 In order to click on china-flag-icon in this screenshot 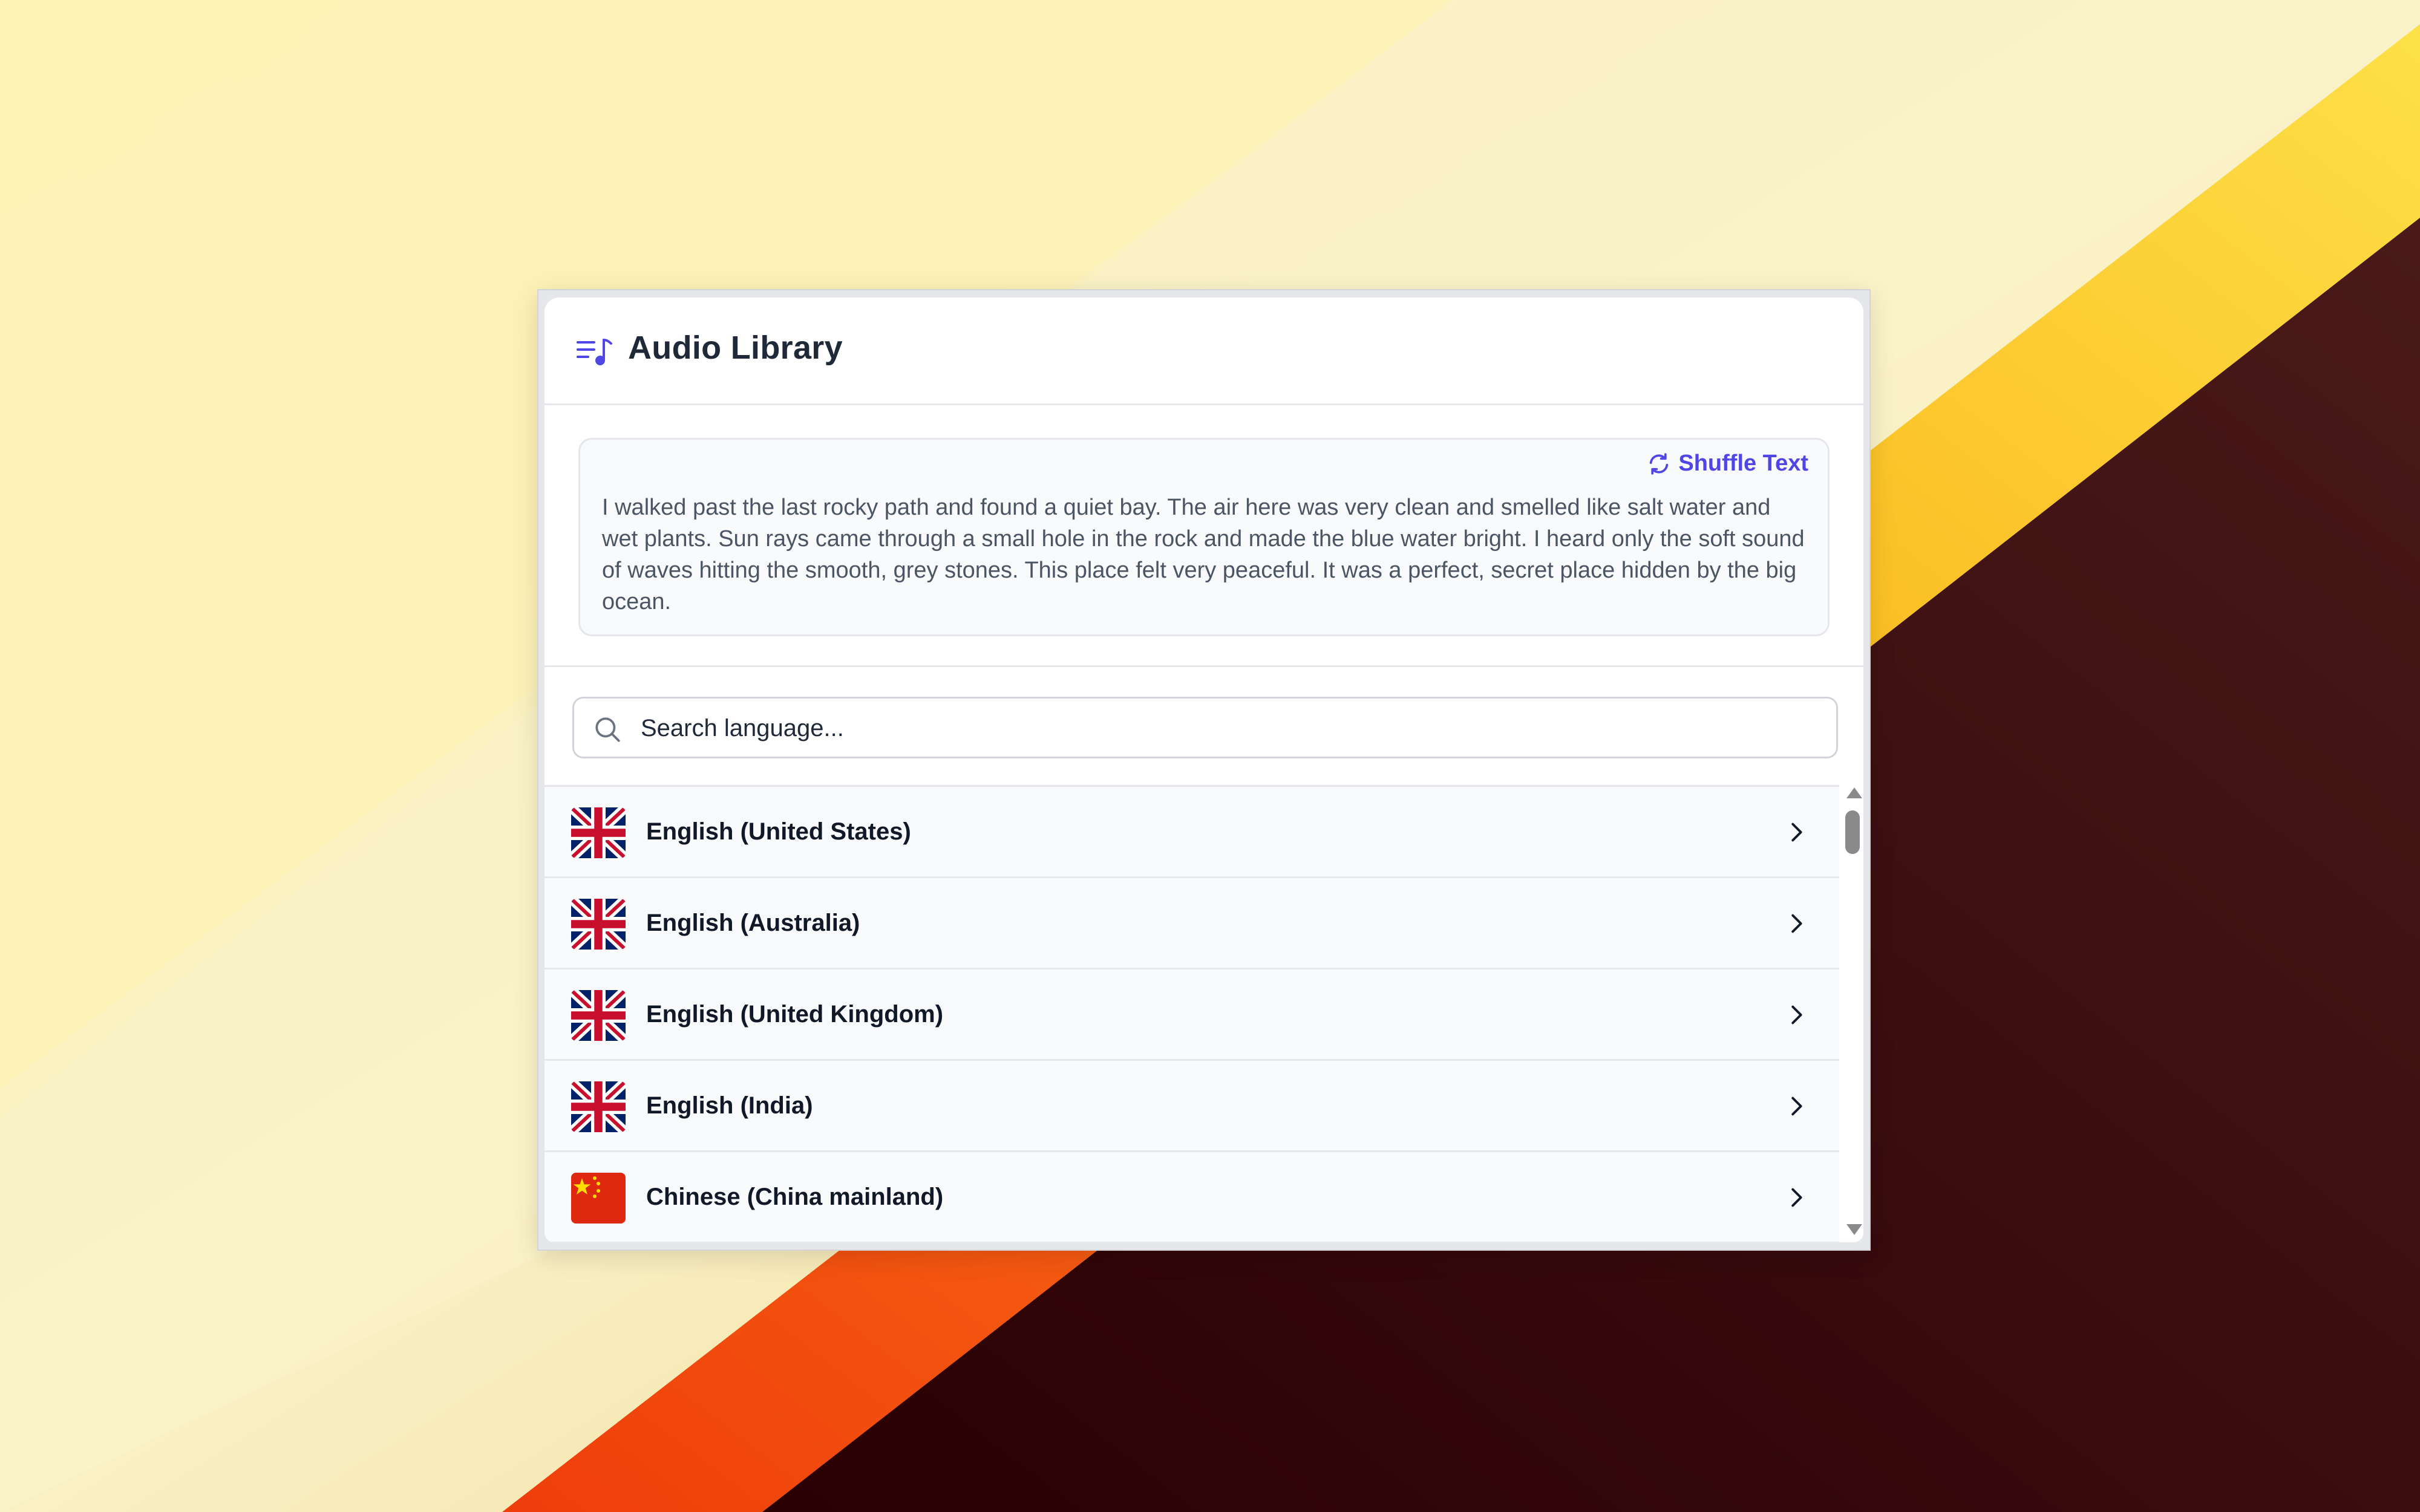, I will do `click(598, 1198)`.